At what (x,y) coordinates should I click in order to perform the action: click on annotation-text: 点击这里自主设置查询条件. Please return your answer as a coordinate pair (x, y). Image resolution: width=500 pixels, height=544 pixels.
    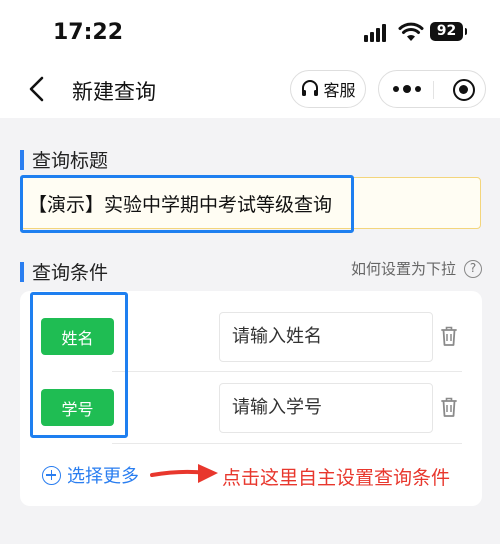
    Looking at the image, I should click on (336, 478).